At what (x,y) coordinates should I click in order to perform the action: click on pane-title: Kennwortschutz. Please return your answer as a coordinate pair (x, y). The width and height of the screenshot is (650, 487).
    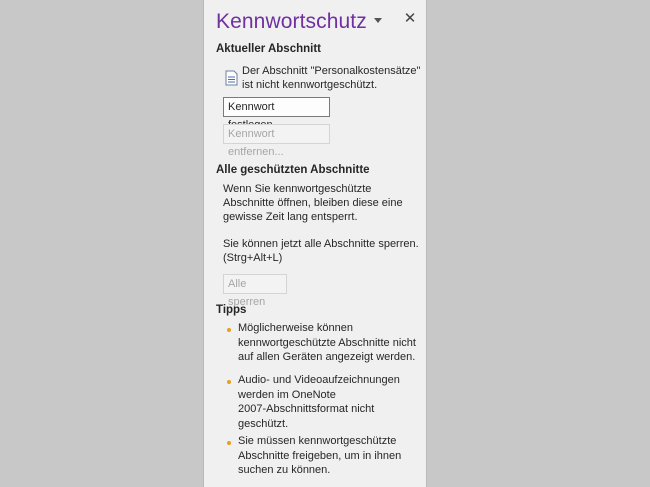
    Looking at the image, I should click on (291, 21).